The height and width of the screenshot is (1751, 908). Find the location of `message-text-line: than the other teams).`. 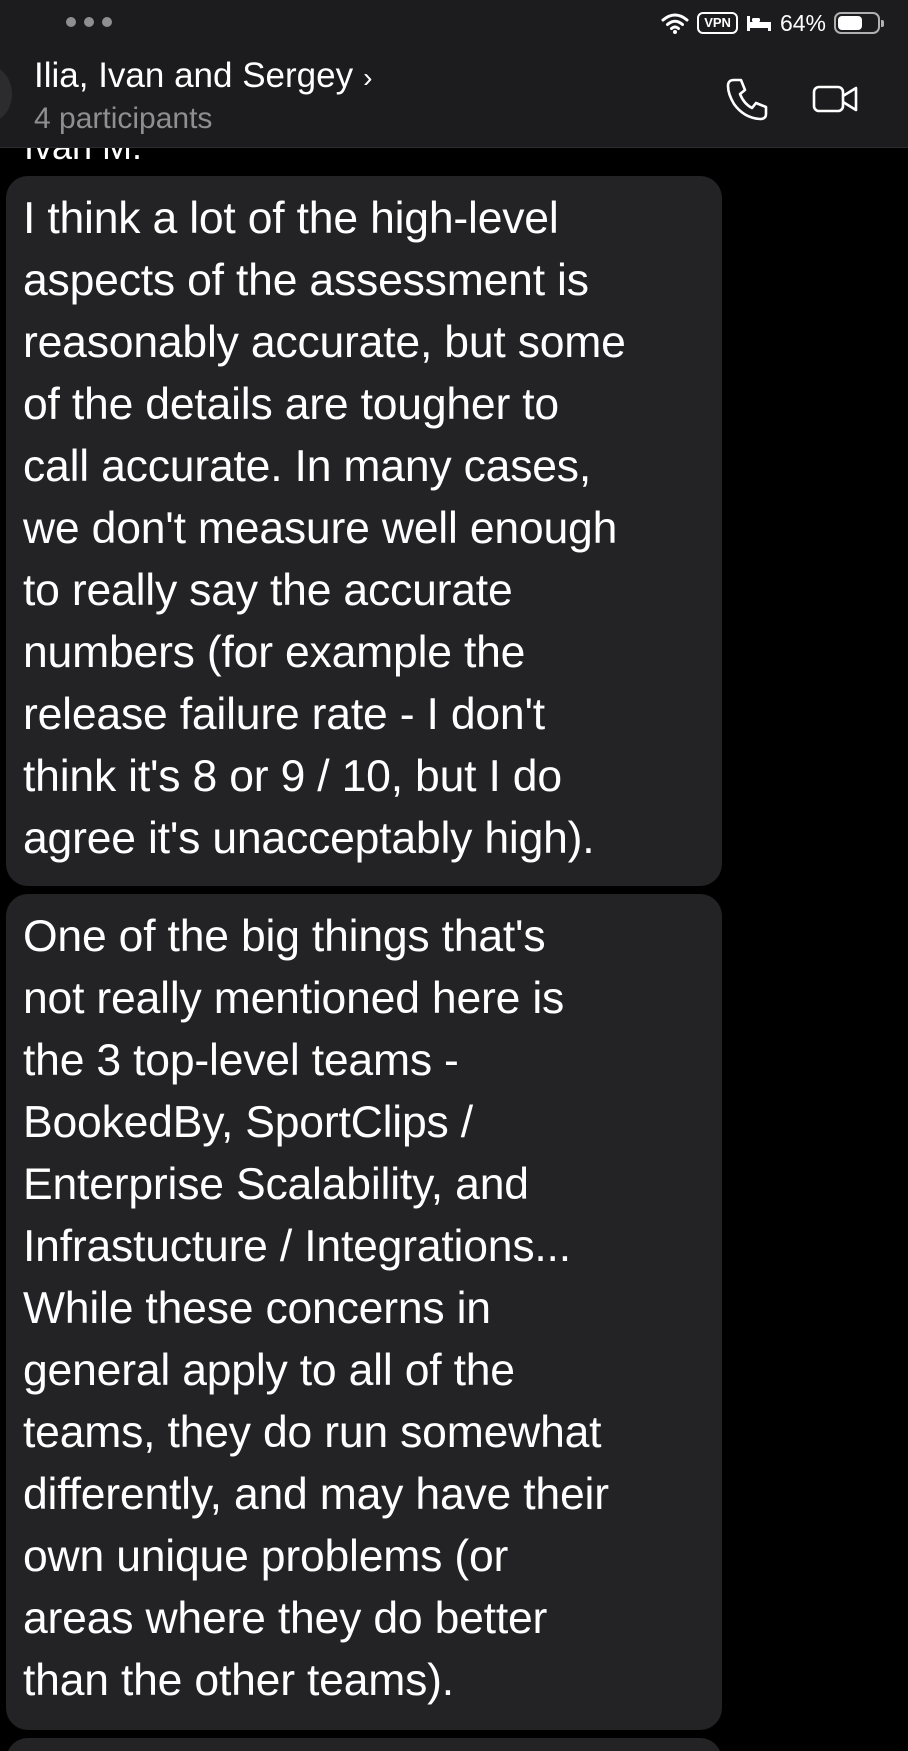

message-text-line: than the other teams). is located at coordinates (238, 1680).